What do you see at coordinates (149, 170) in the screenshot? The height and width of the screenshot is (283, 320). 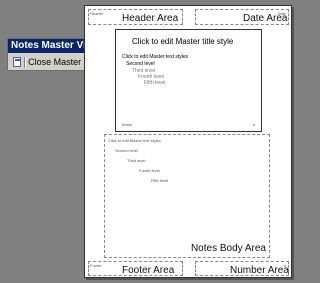 I see `notes-text-level-4: Fourth level` at bounding box center [149, 170].